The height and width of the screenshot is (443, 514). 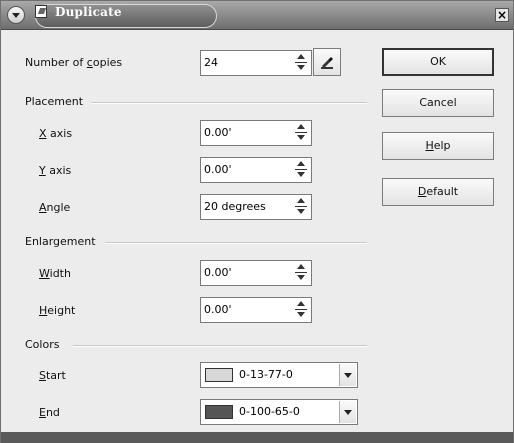 What do you see at coordinates (256, 170) in the screenshot?
I see `y-axis-spinbox: 0.00'` at bounding box center [256, 170].